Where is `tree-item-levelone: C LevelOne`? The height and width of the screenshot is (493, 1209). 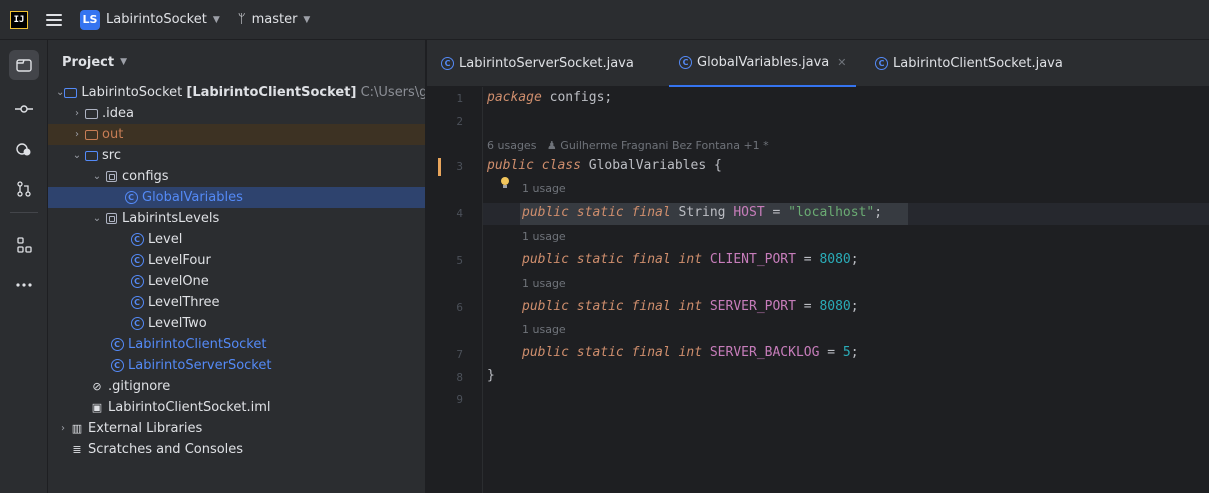
tree-item-levelone: C LevelOne is located at coordinates (236, 281).